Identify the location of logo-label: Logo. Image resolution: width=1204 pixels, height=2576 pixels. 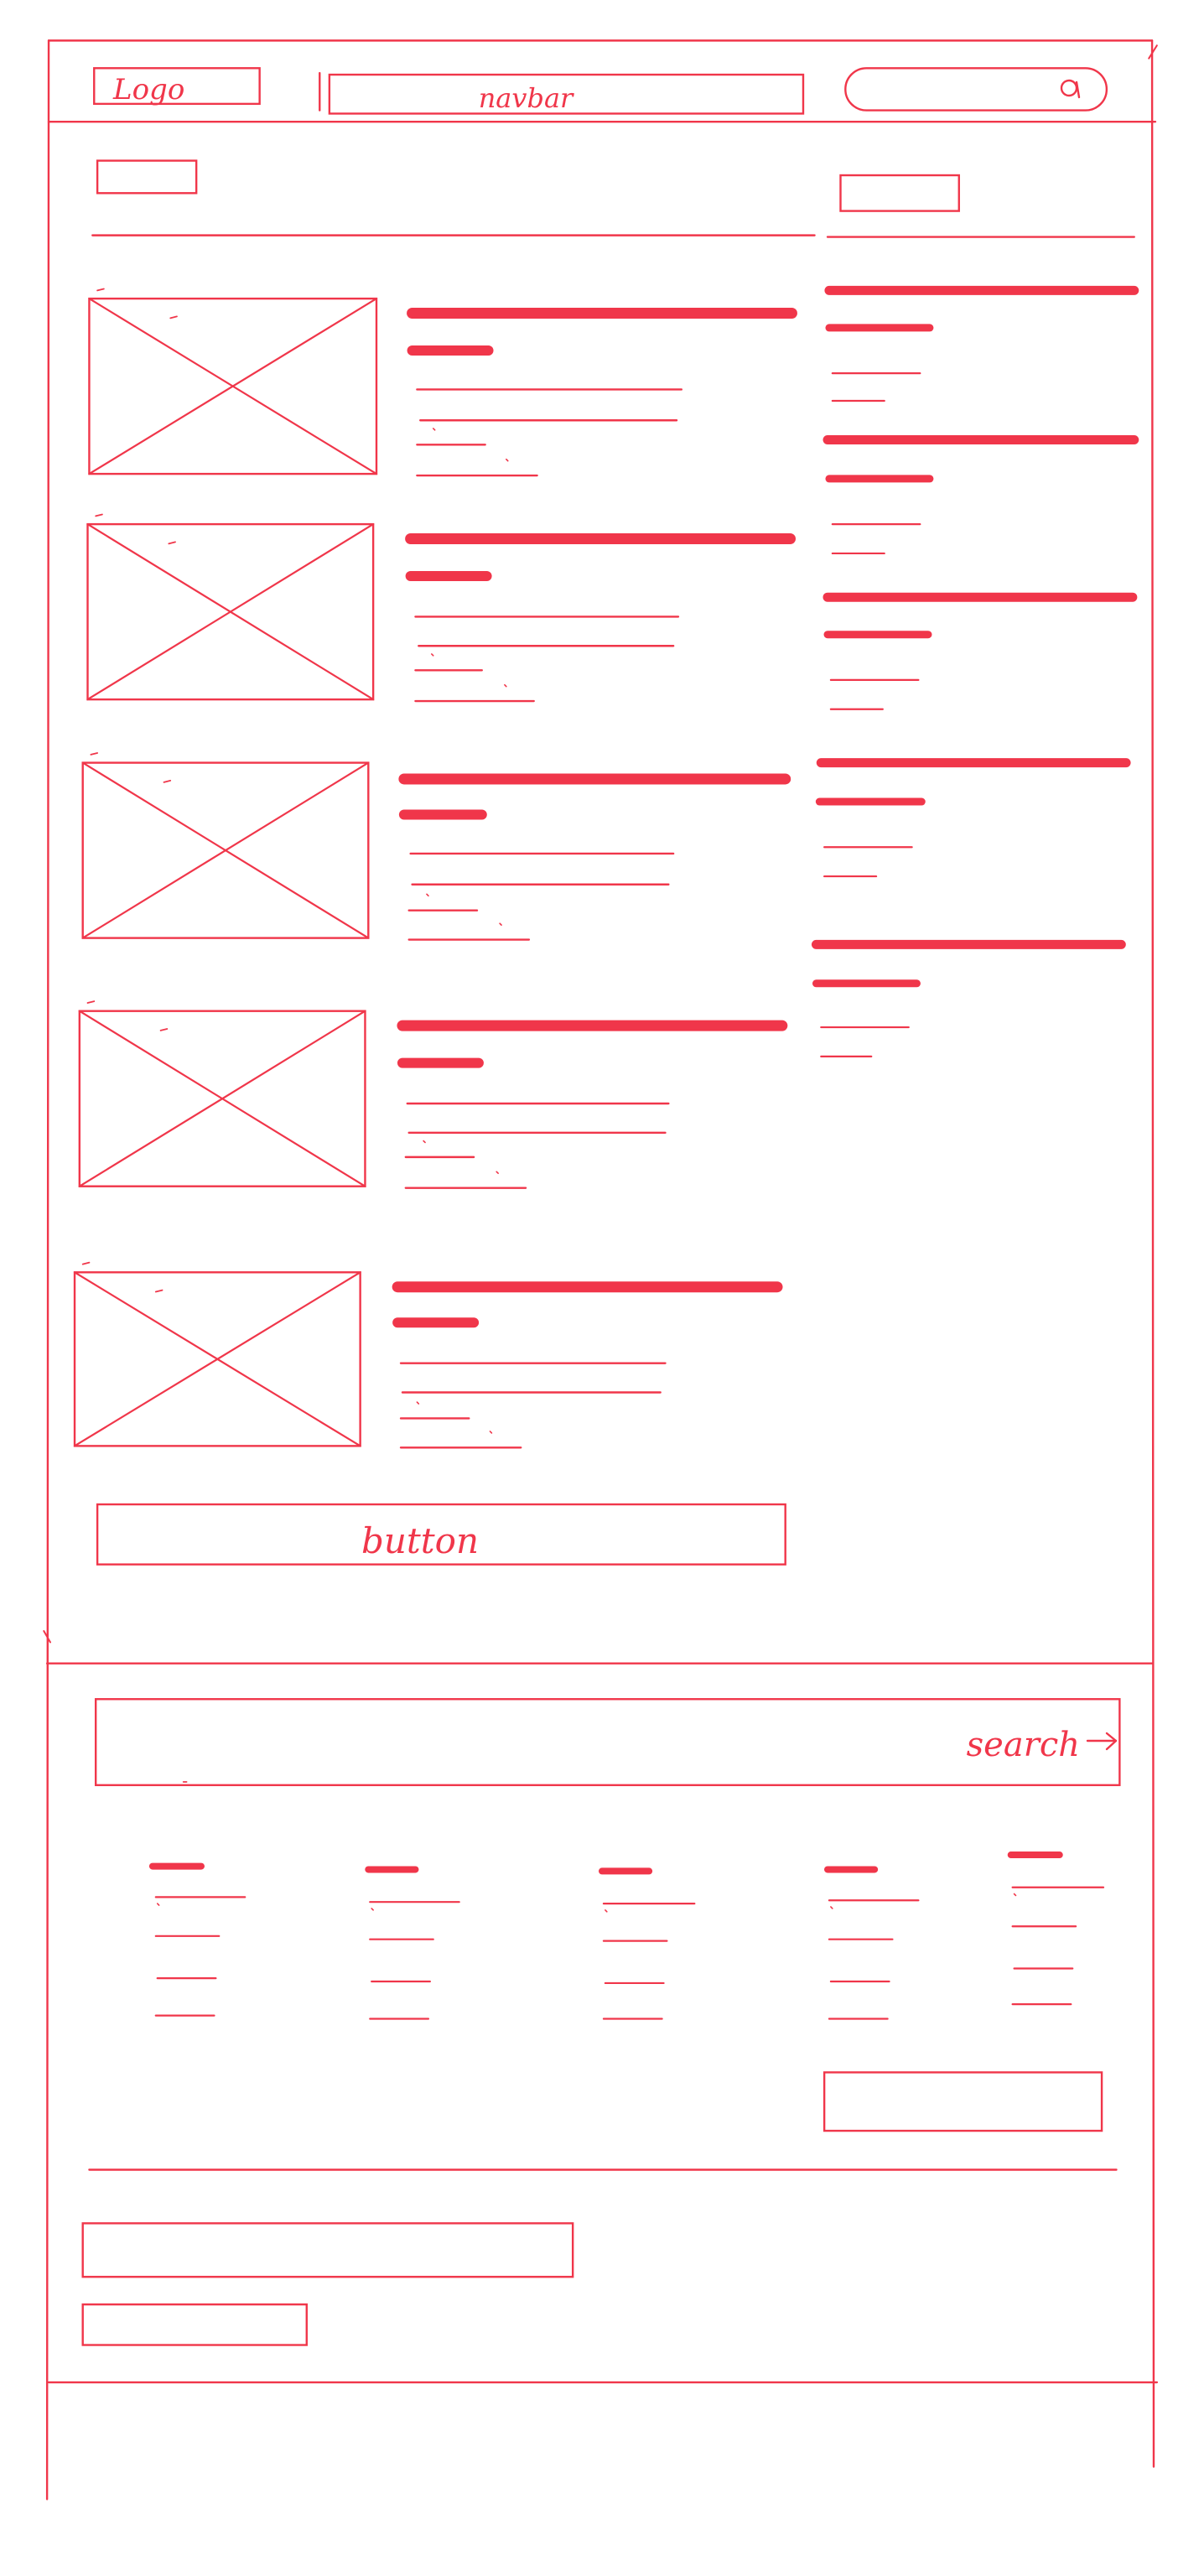
(148, 89).